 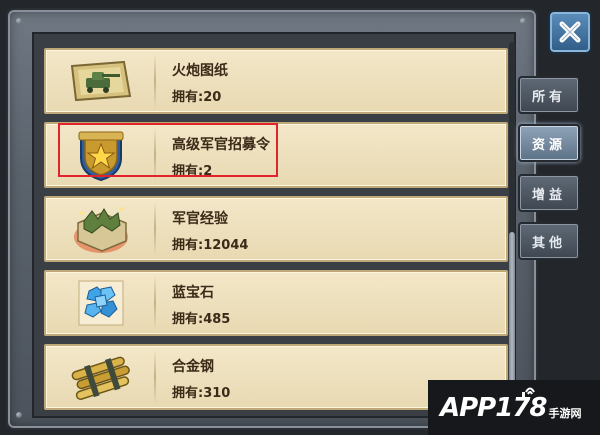 I want to click on scrollbar-thumb, so click(x=512, y=307).